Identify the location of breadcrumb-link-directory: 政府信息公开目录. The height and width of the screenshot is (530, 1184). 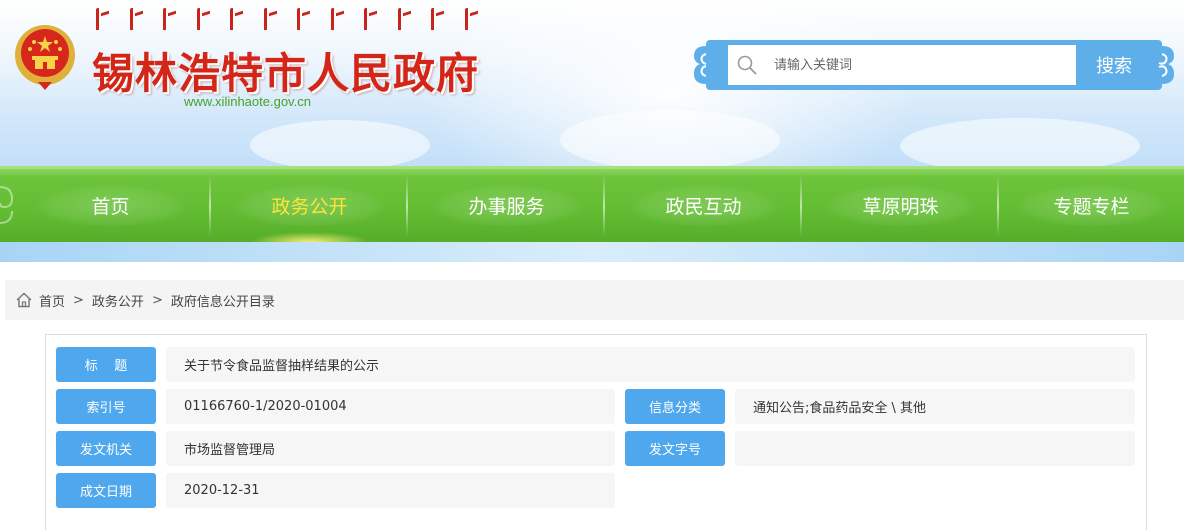
(223, 300).